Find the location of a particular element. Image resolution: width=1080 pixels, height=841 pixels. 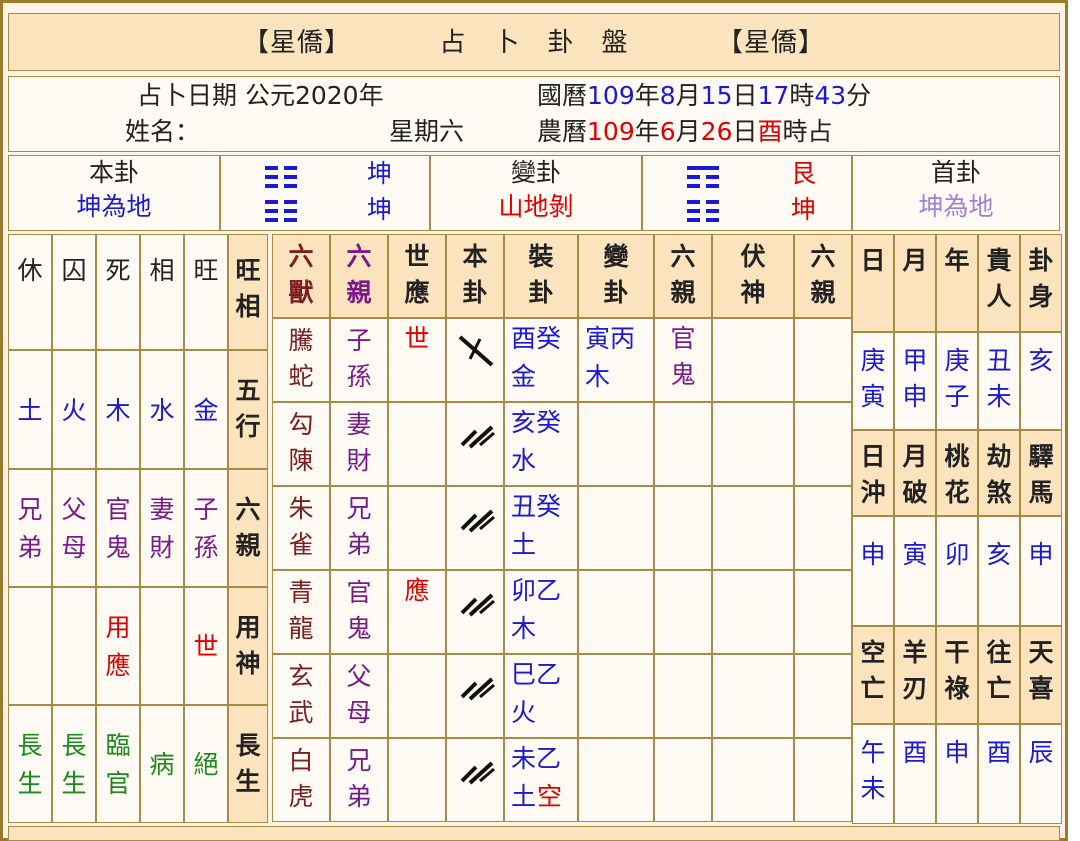

season-header-1: 囚 is located at coordinates (74, 292).